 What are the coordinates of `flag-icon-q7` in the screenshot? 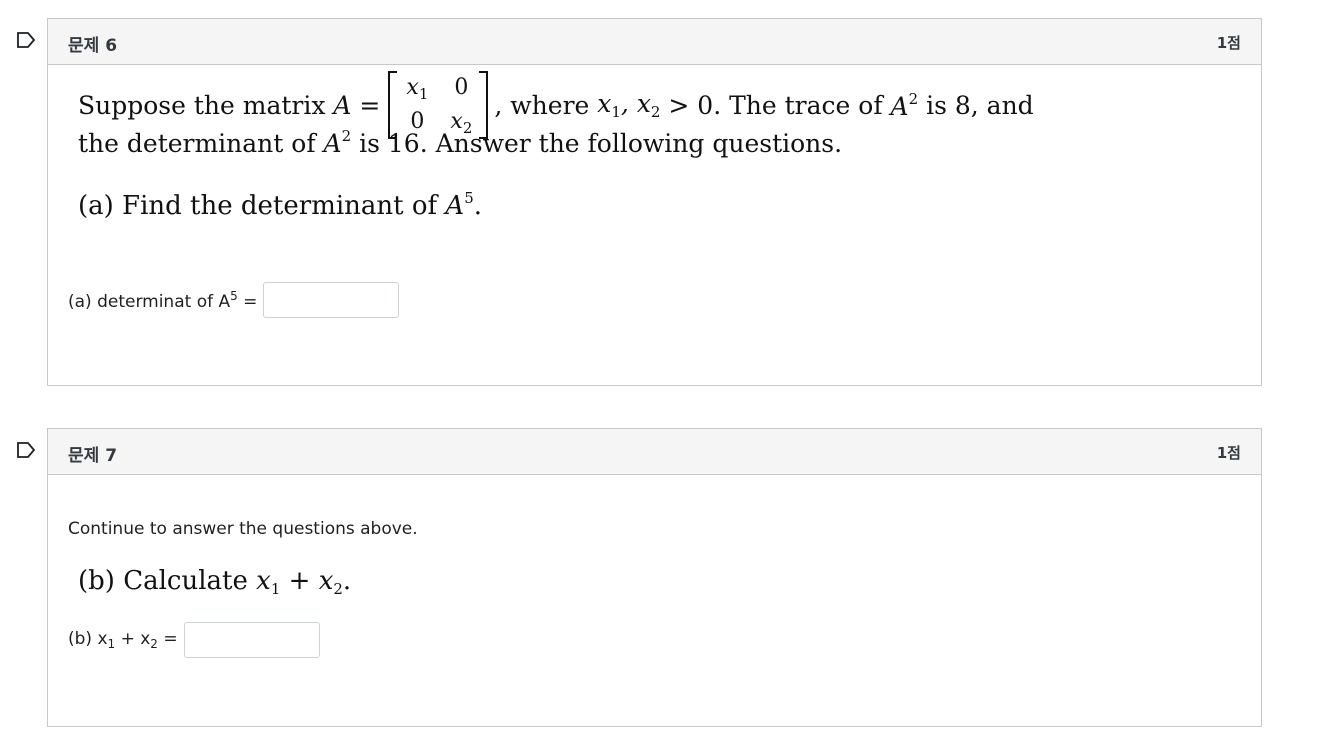 It's located at (26, 450).